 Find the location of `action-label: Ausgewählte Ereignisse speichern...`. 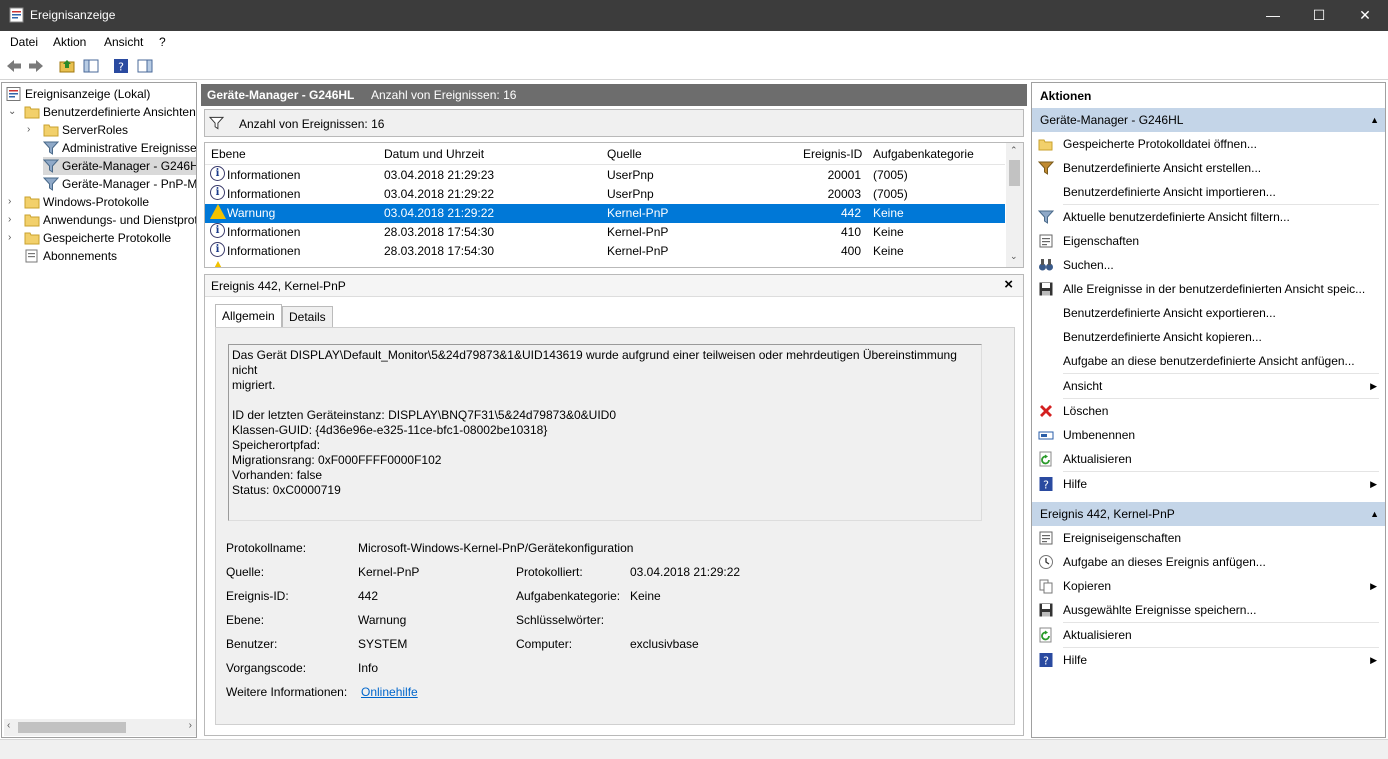

action-label: Ausgewählte Ereignisse speichern... is located at coordinates (1160, 610).